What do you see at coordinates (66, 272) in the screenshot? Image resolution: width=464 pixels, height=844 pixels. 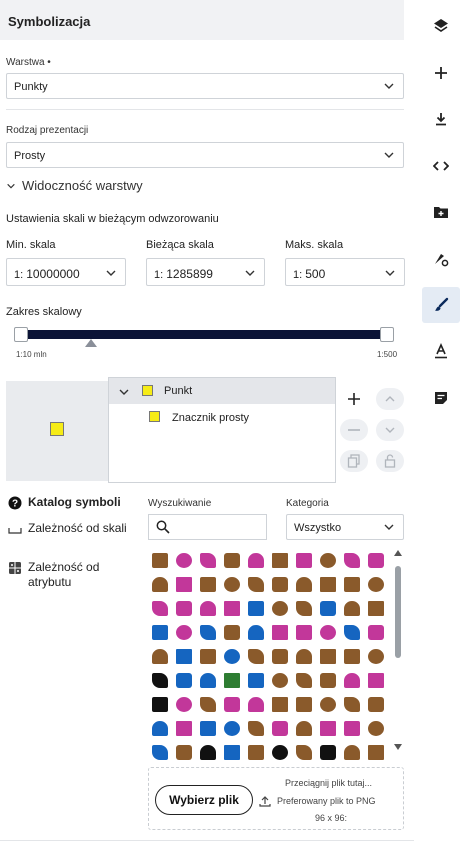 I see `min-scale-select: 1: 10000000` at bounding box center [66, 272].